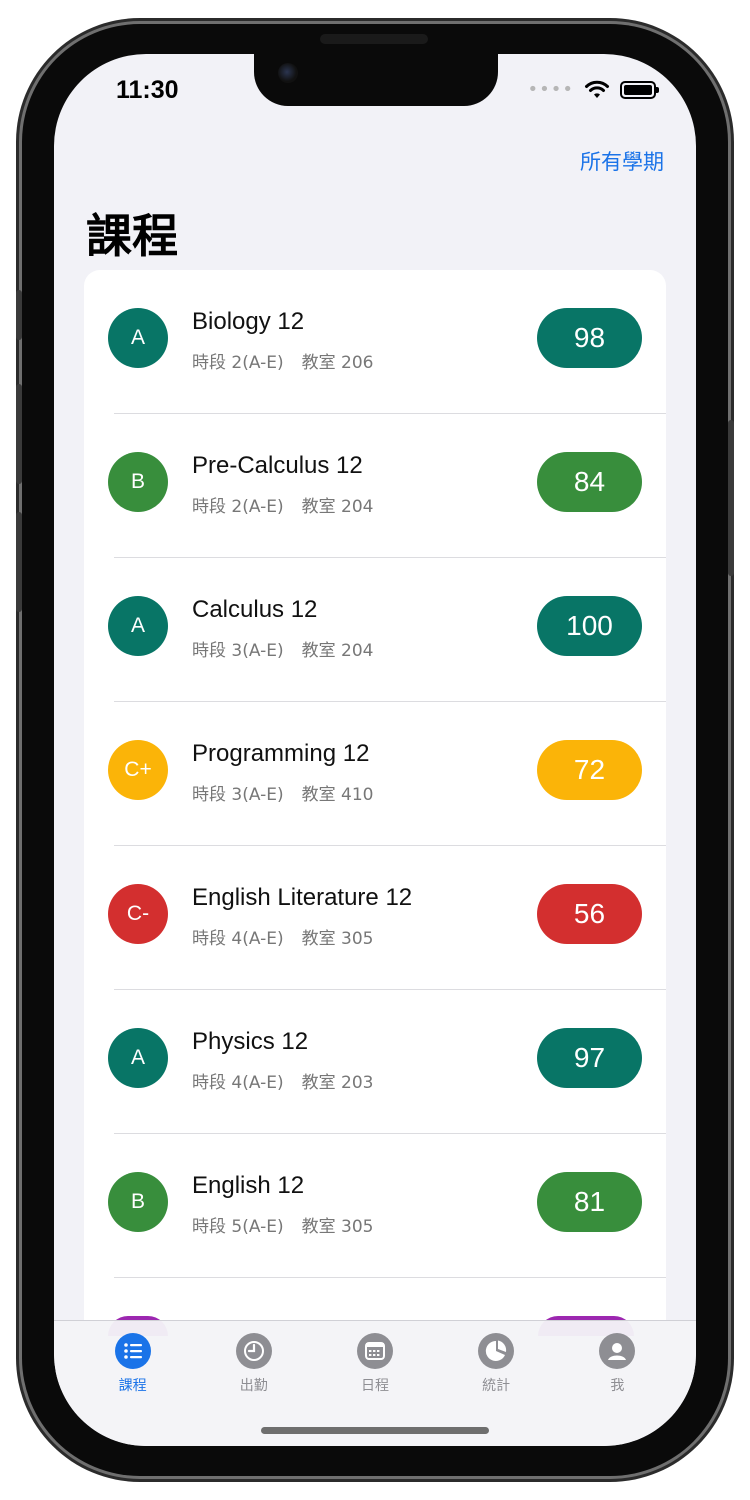 This screenshot has height=1500, width=750. What do you see at coordinates (288, 73) in the screenshot?
I see `camera` at bounding box center [288, 73].